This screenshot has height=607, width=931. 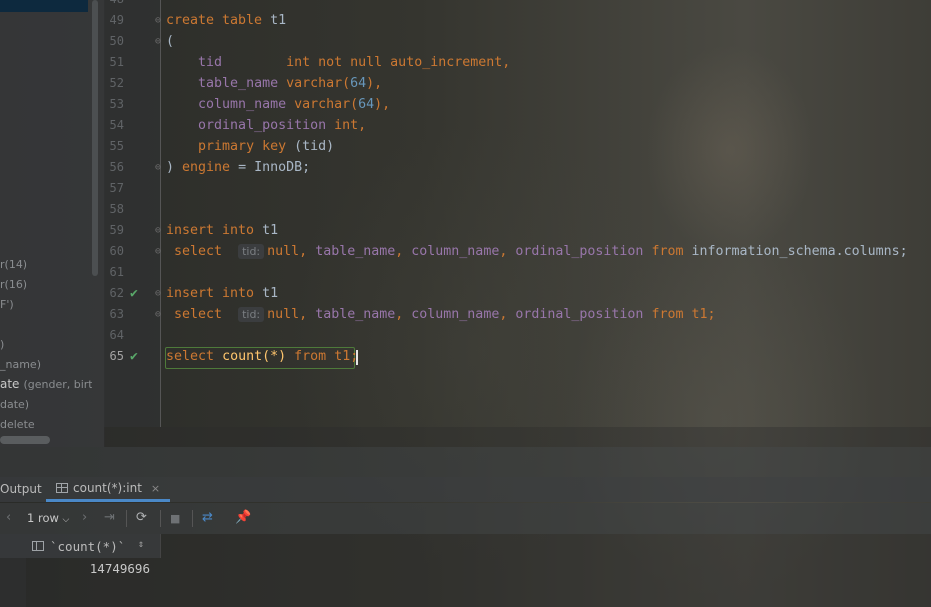 I want to click on gutter-separator, so click(x=160, y=213).